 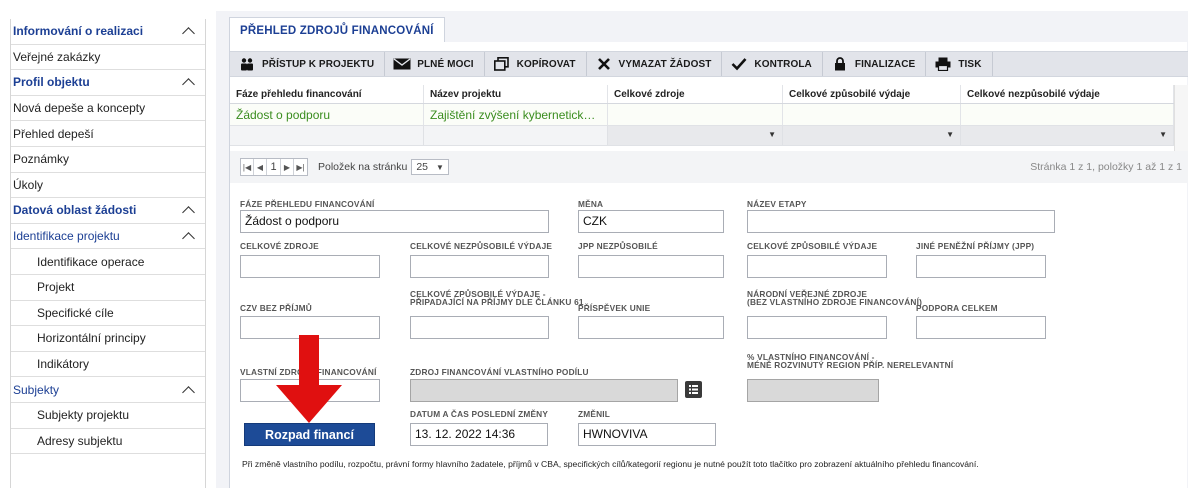 What do you see at coordinates (497, 302) in the screenshot?
I see `czv61-label-line-2: PŘIPADAJÍCÍ NA PŘÍJMY DLE ČLÁNKU 61` at bounding box center [497, 302].